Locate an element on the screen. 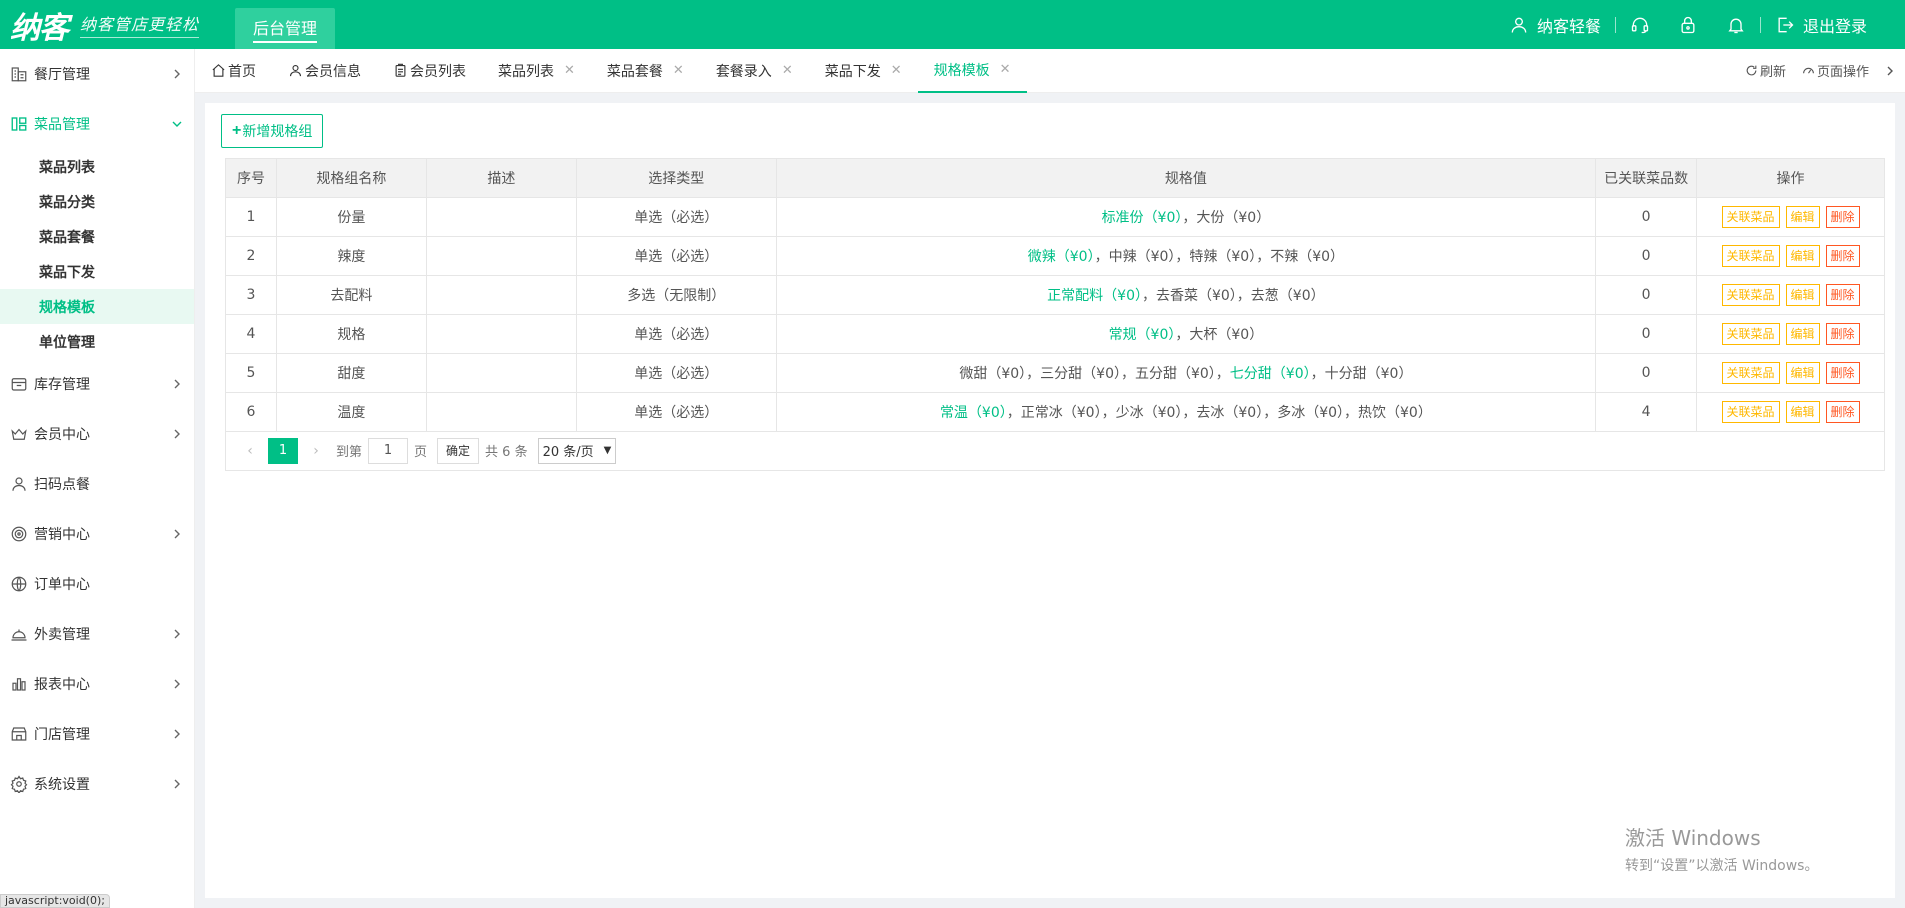  sidebar-item-stores: 门店管理 is located at coordinates (97, 734).